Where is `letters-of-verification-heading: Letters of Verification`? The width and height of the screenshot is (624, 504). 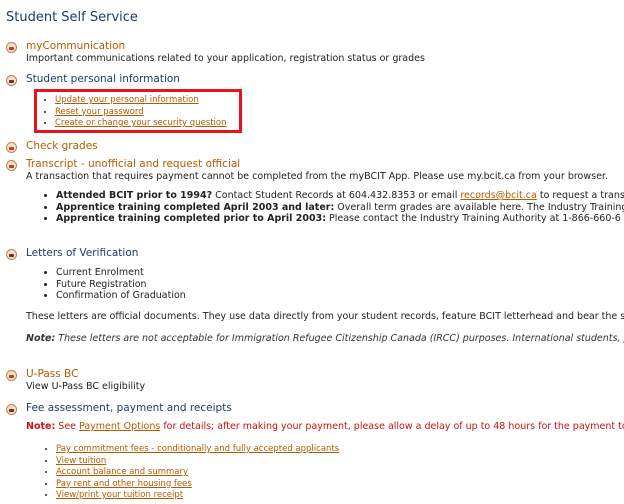
letters-of-verification-heading: Letters of Verification is located at coordinates (82, 253).